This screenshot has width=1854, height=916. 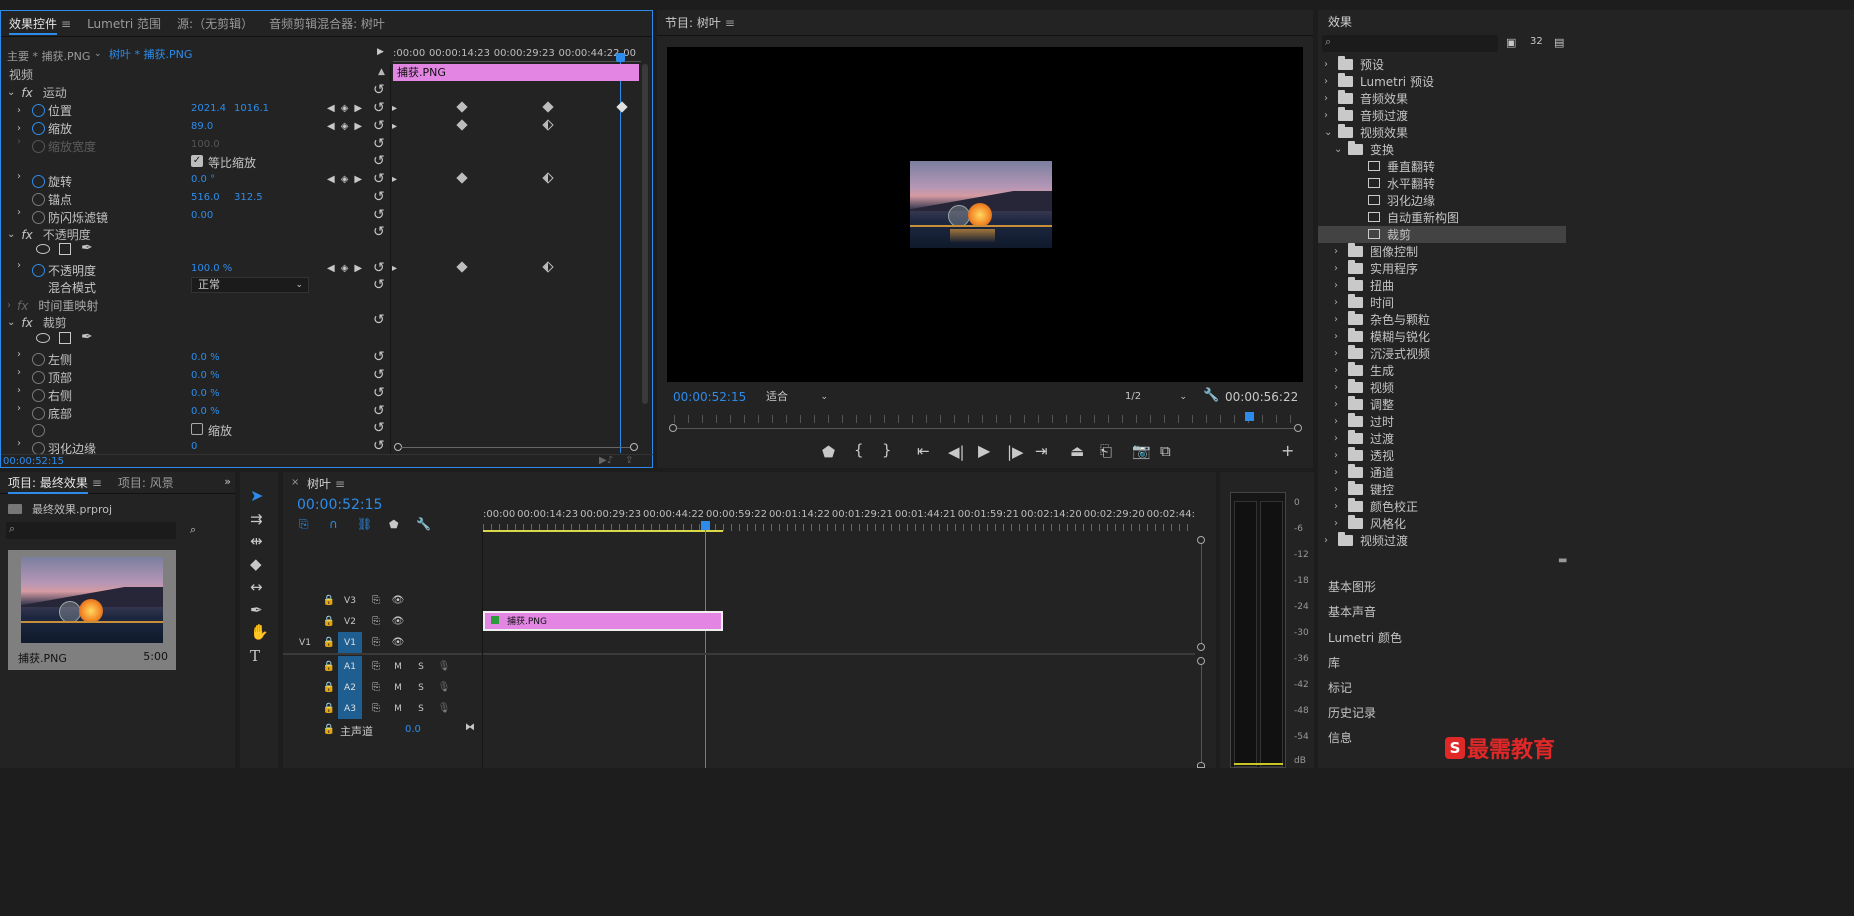 I want to click on v1-target: V1, so click(x=350, y=642).